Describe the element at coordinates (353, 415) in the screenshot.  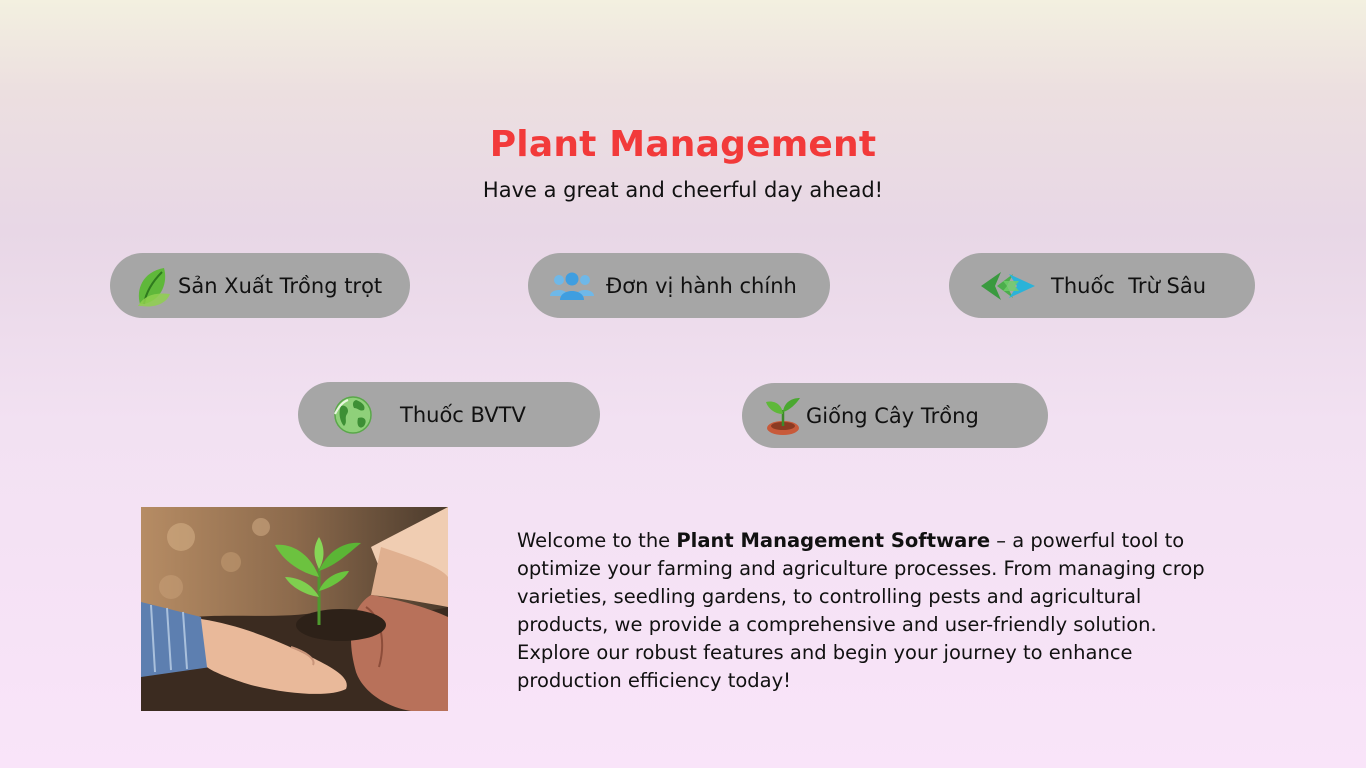
I see `globe-icon` at that location.